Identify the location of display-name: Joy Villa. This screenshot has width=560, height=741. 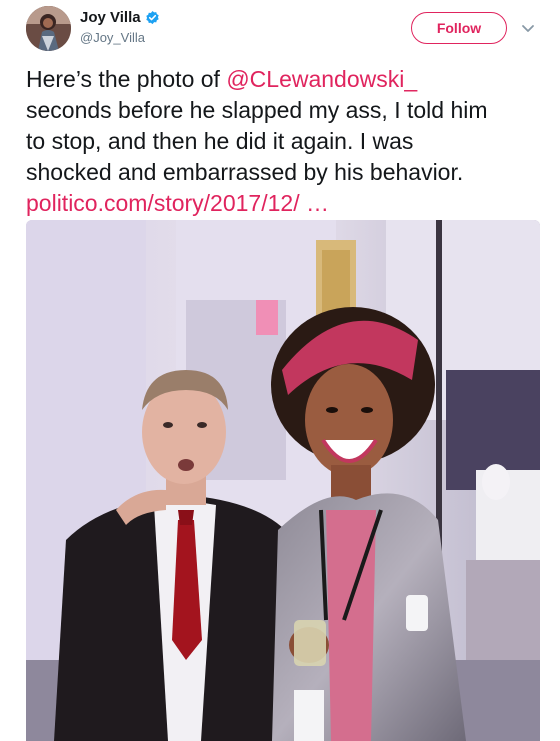
(110, 17).